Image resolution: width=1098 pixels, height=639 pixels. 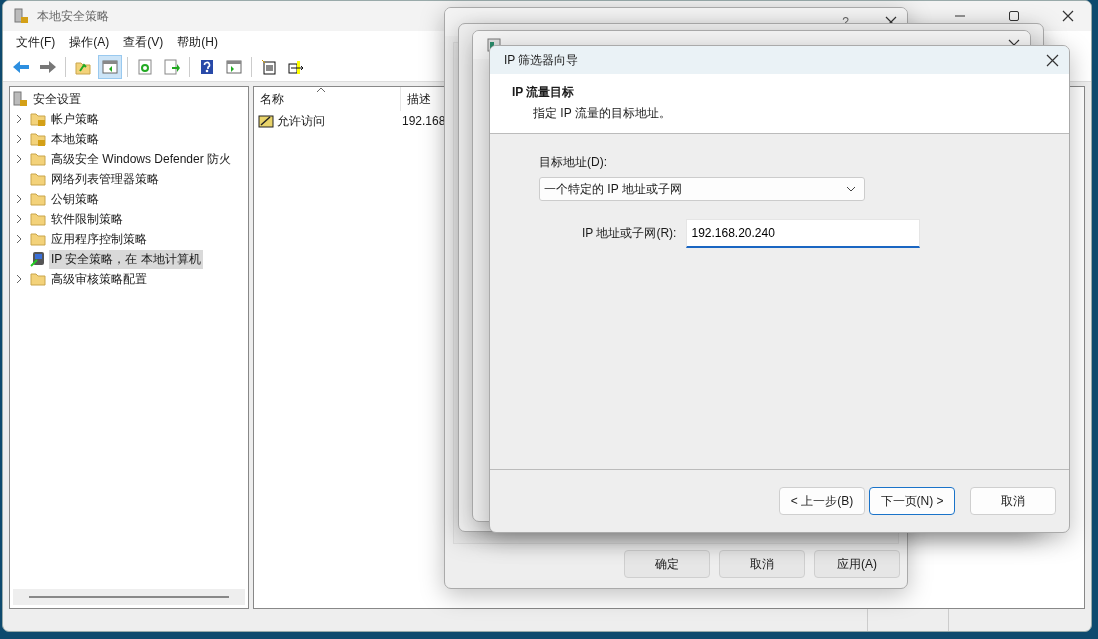 I want to click on address-dropdown: 一个特定的 IP 地址或子网, so click(x=702, y=189).